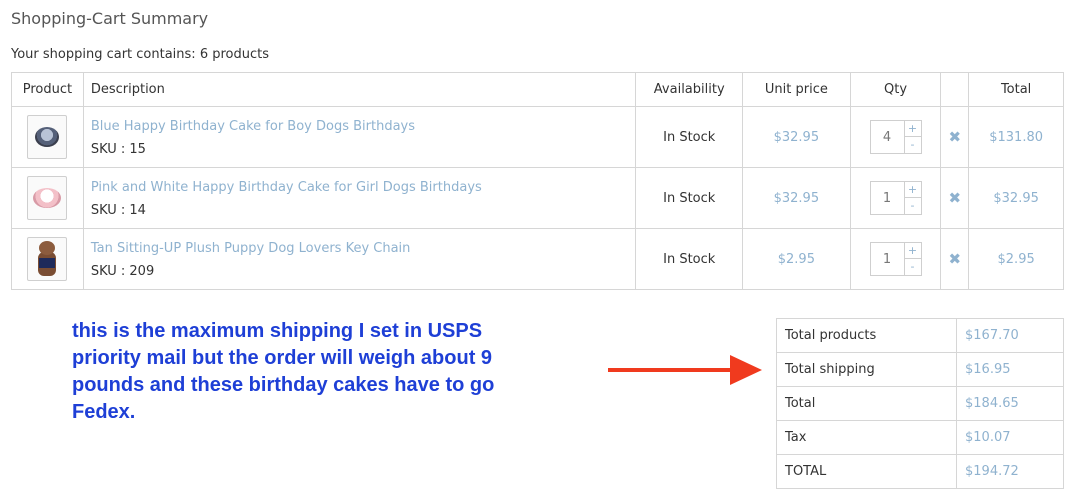 The image size is (1077, 500). I want to click on page-title: Shopping-Cart Summary, so click(110, 18).